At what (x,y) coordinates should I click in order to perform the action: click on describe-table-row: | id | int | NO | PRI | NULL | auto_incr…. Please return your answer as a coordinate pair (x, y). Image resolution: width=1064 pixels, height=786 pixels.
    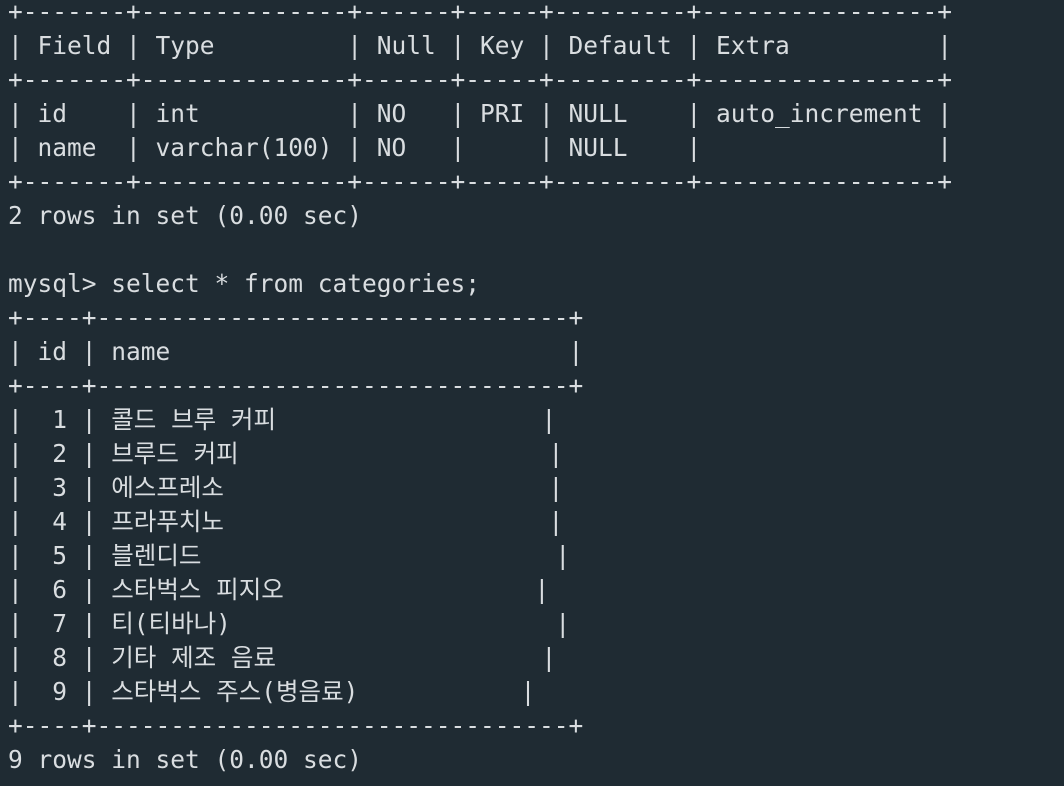
    Looking at the image, I should click on (480, 113).